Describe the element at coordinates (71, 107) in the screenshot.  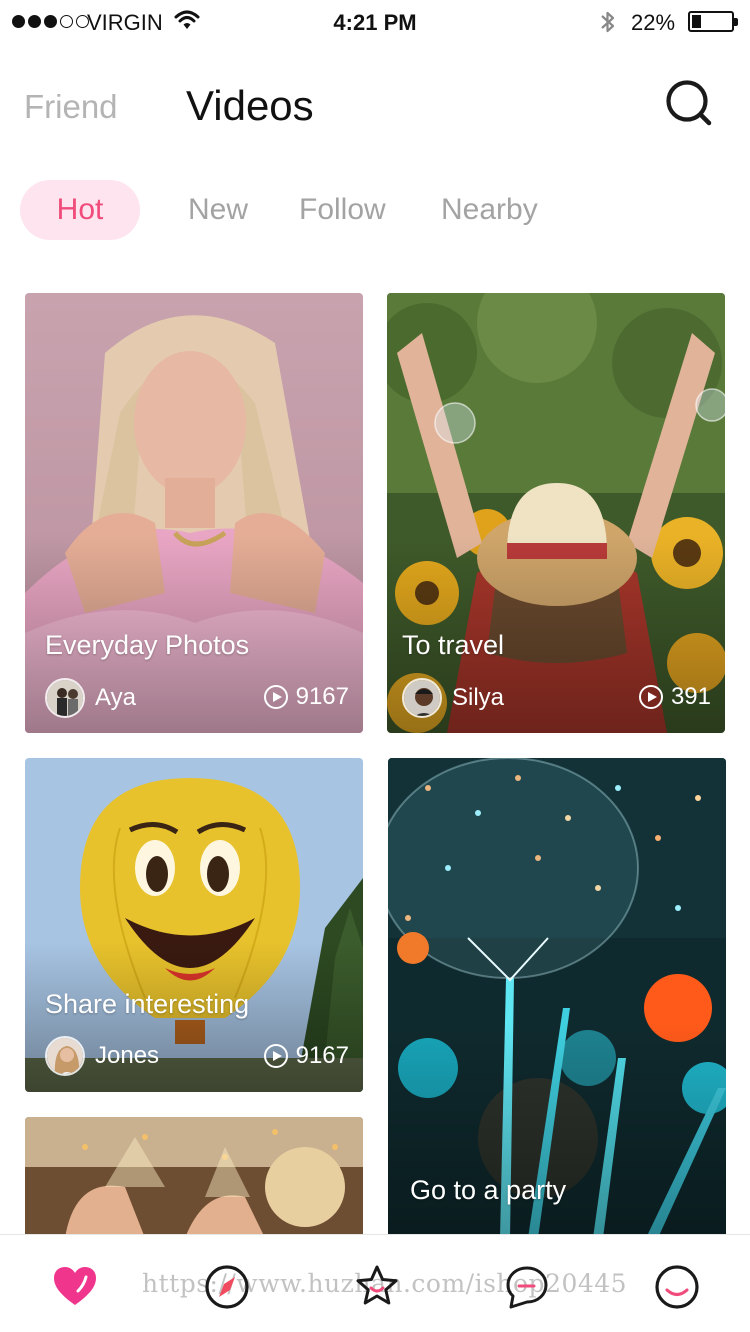
I see `tab-friend: Friend` at that location.